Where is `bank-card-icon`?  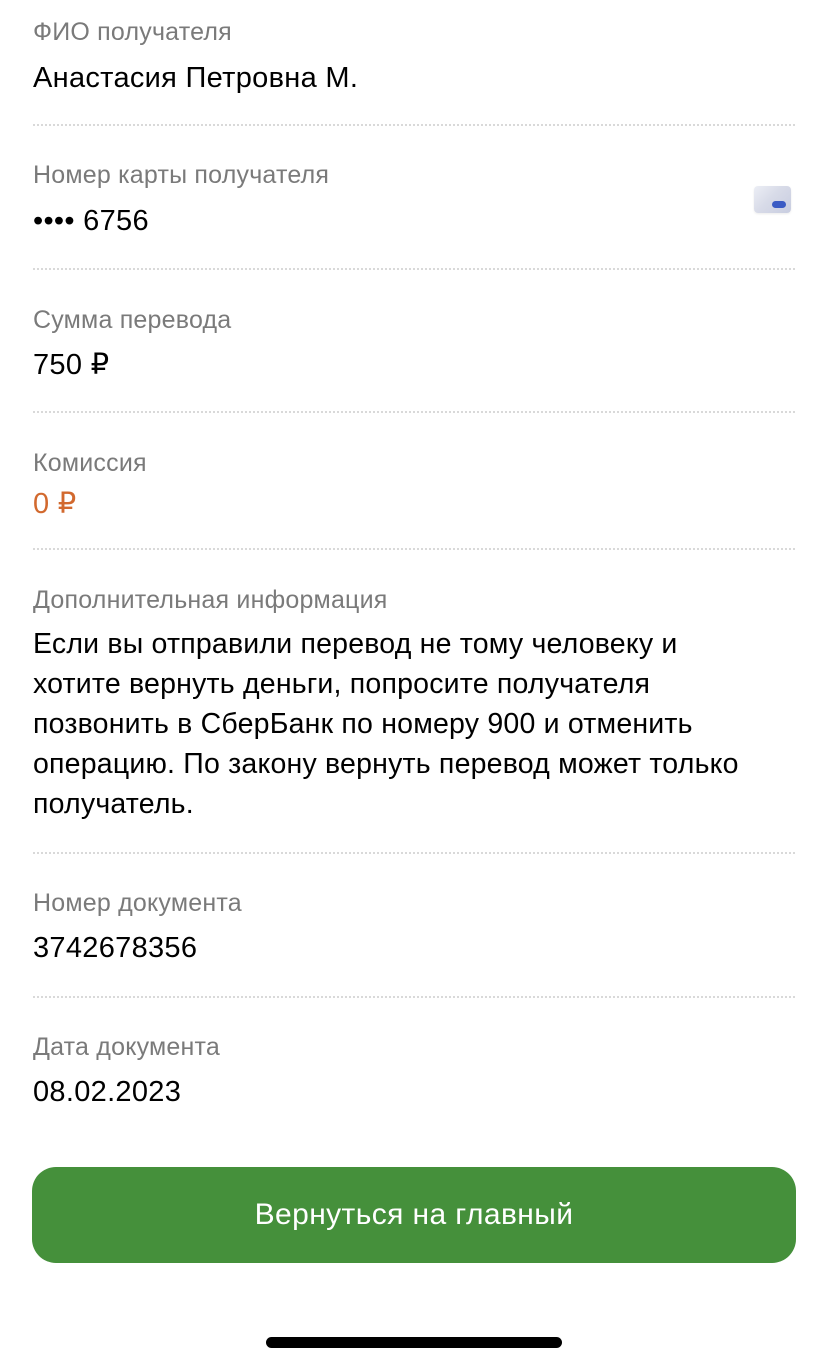 bank-card-icon is located at coordinates (772, 199).